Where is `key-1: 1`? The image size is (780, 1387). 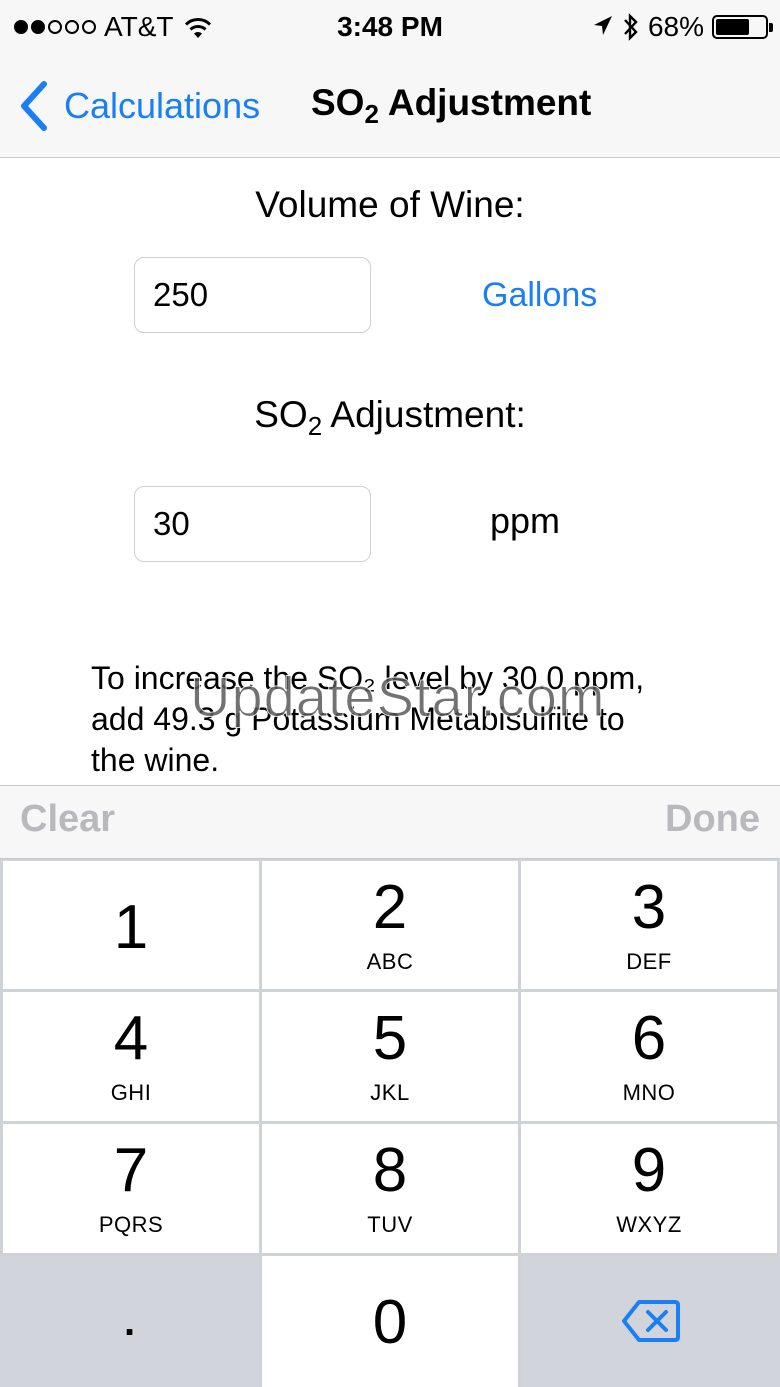 key-1: 1 is located at coordinates (131, 925).